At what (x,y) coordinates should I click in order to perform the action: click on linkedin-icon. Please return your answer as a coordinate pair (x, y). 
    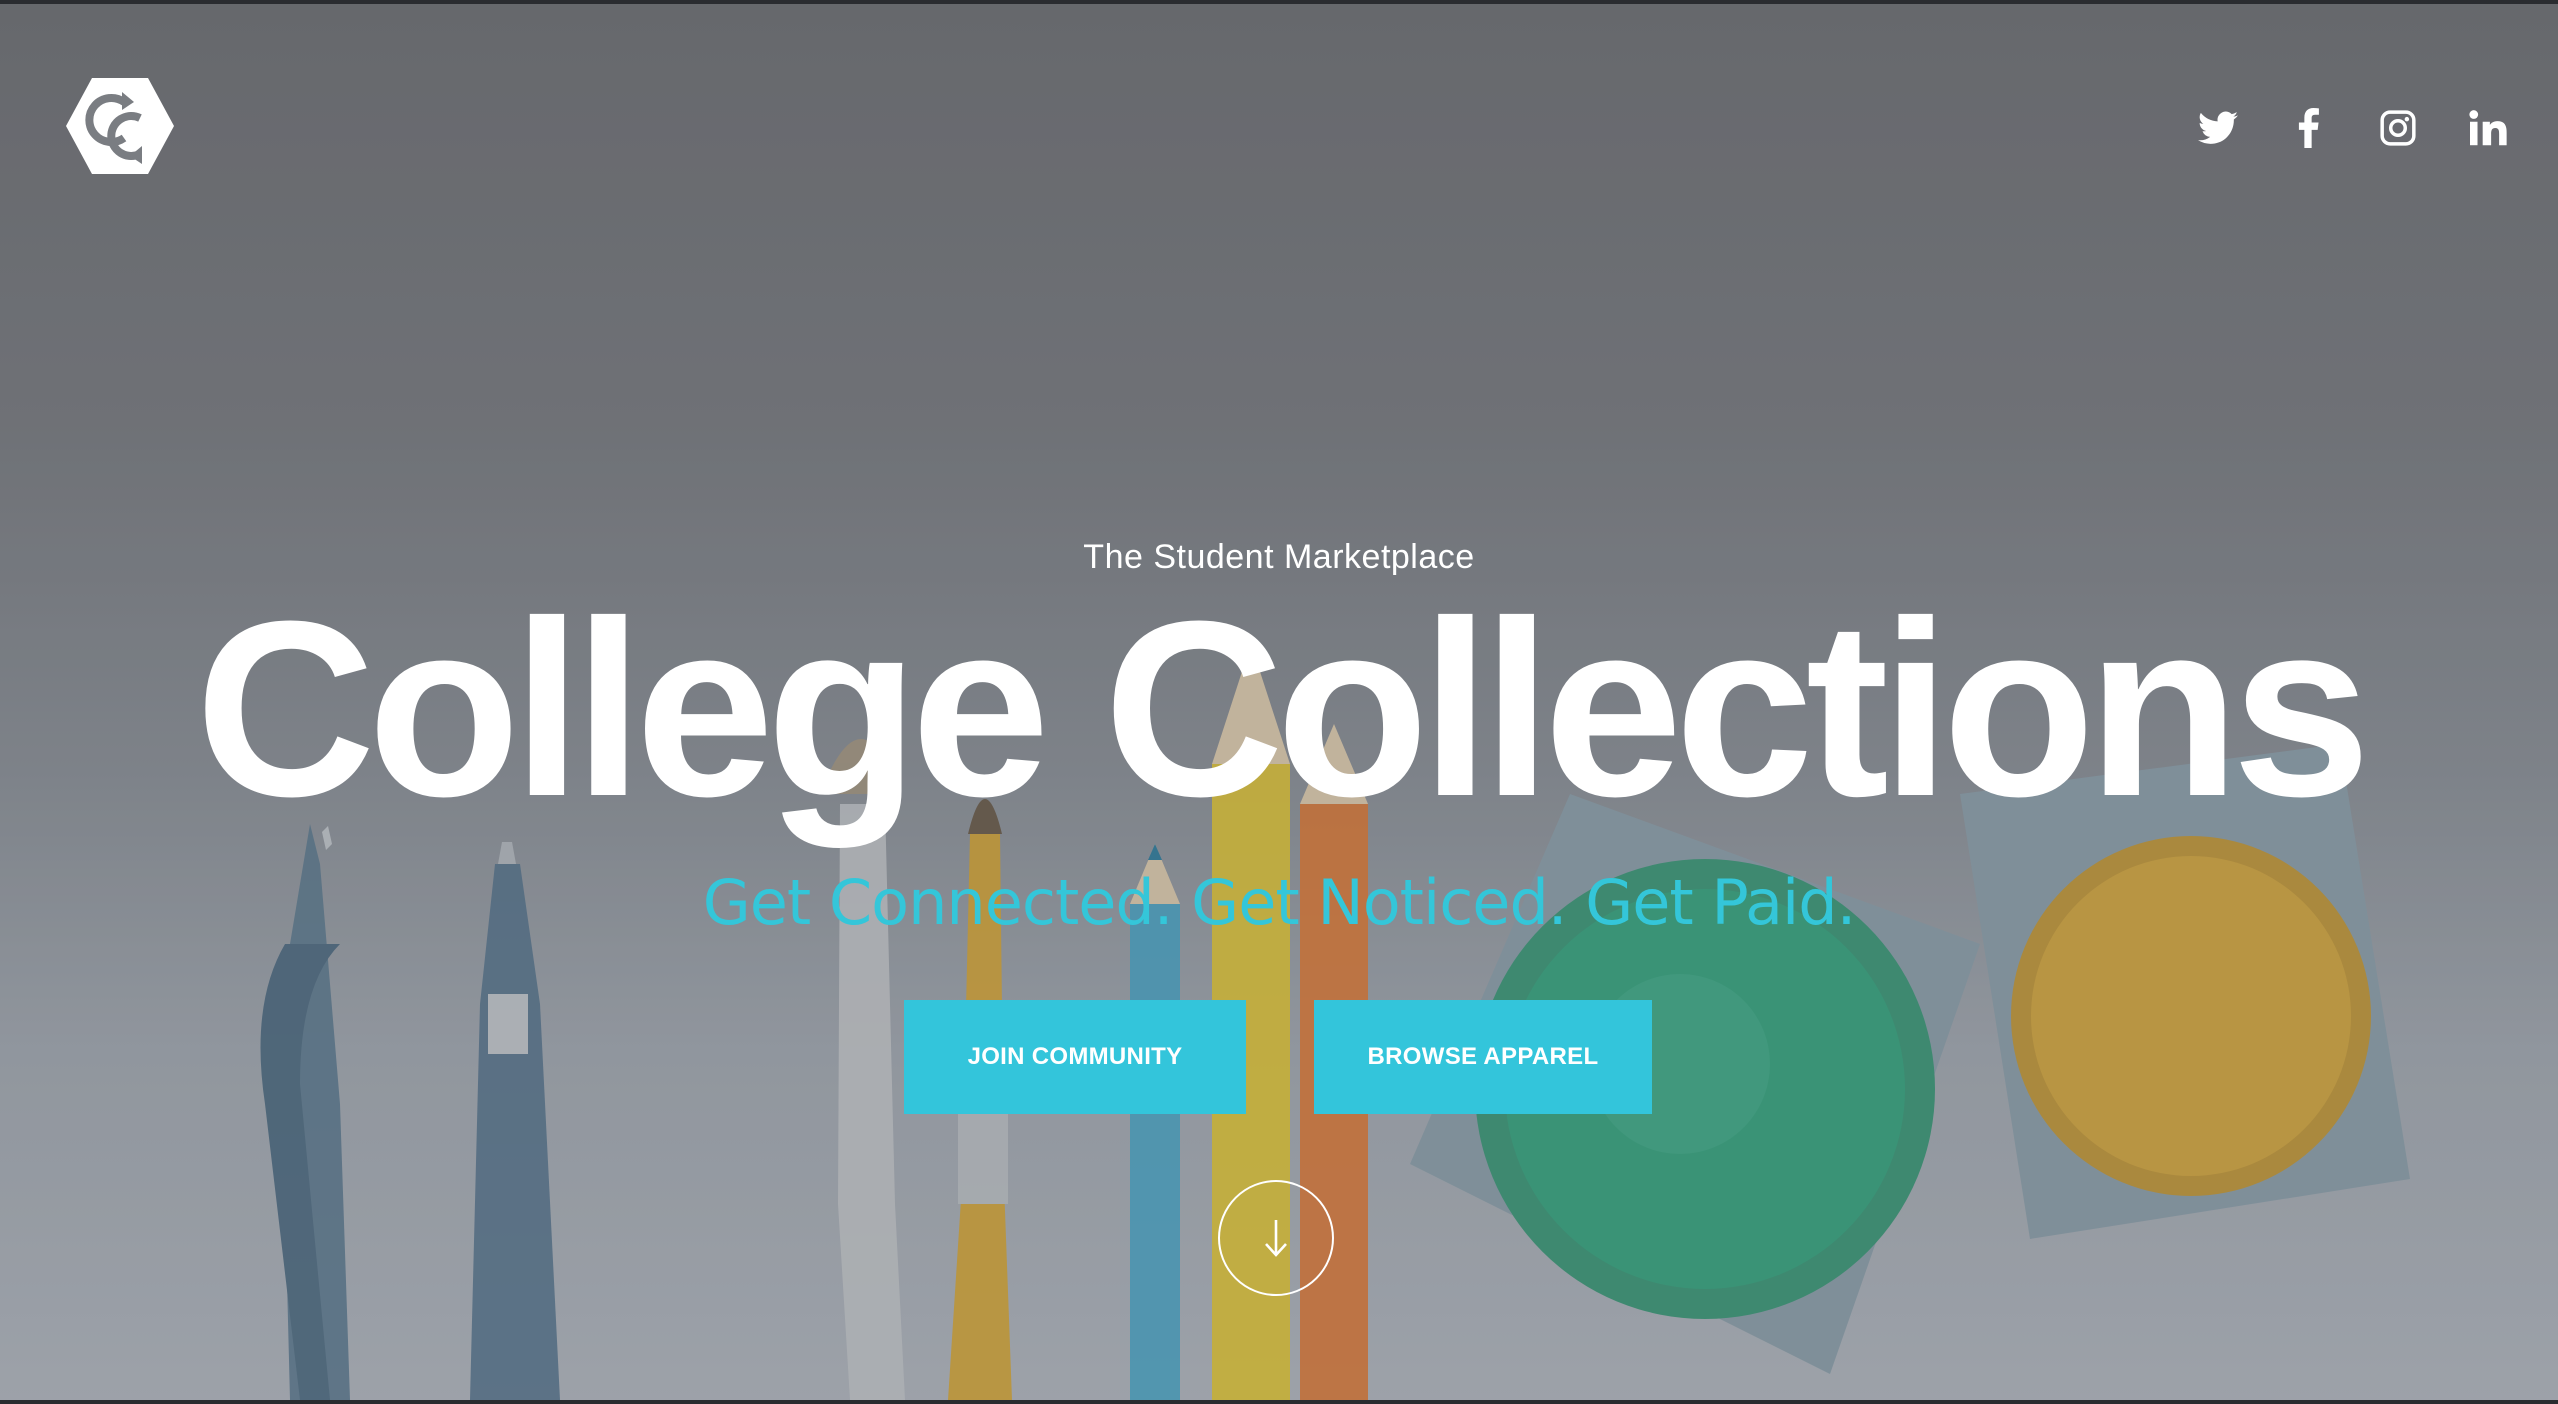
    Looking at the image, I should click on (2488, 128).